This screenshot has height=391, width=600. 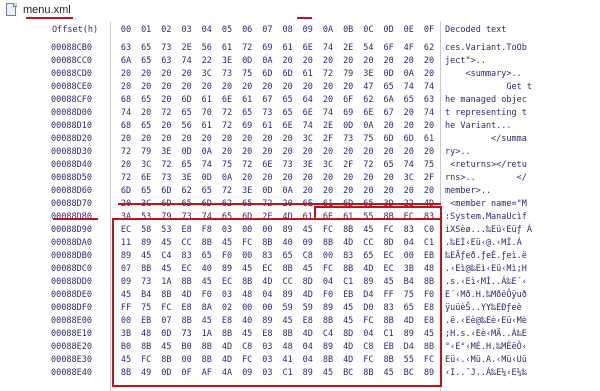 I want to click on hex-byte: 6A, so click(x=126, y=61).